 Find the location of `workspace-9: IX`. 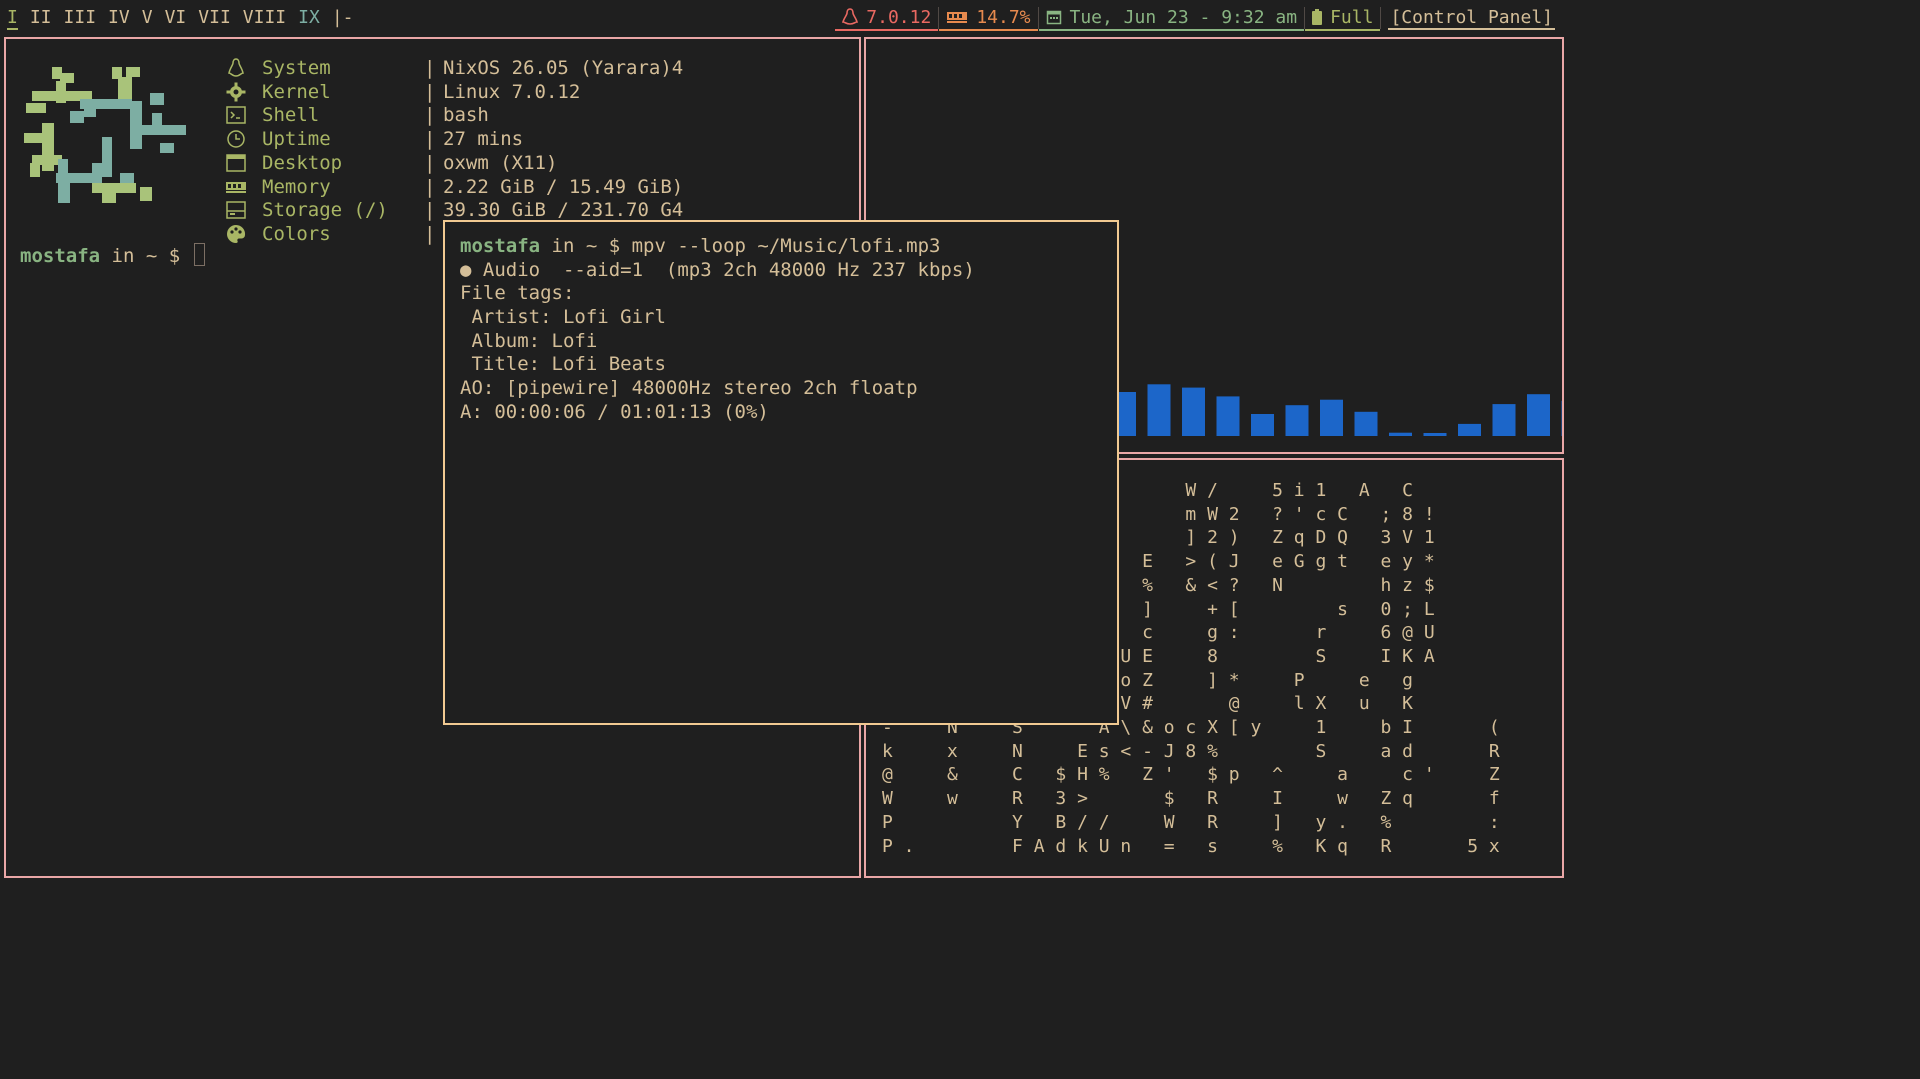

workspace-9: IX is located at coordinates (309, 18).